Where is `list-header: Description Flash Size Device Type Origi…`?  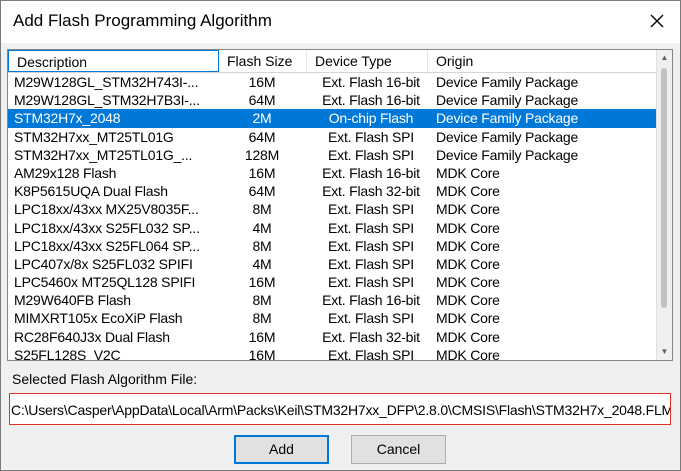 list-header: Description Flash Size Device Type Origi… is located at coordinates (332, 61).